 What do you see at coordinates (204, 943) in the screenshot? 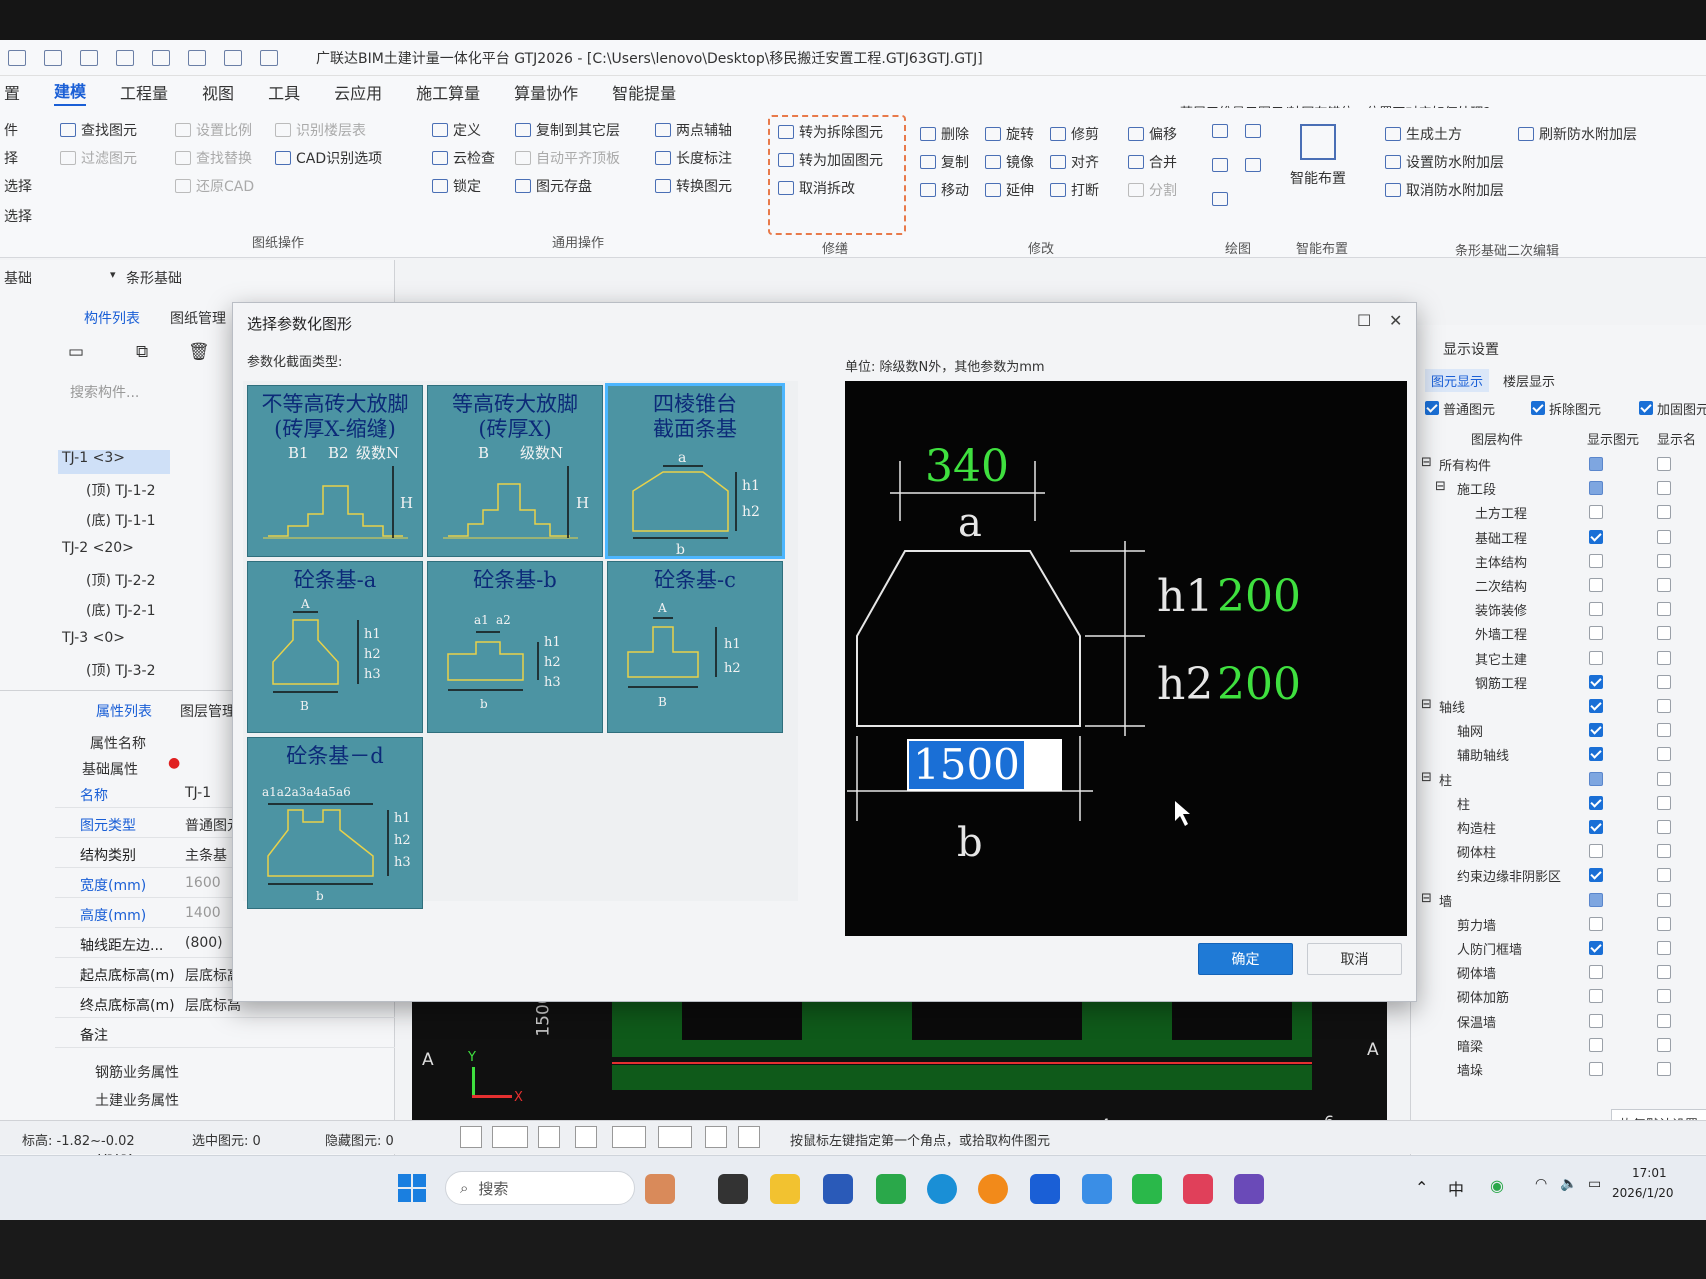
I see `property-value: (800)` at bounding box center [204, 943].